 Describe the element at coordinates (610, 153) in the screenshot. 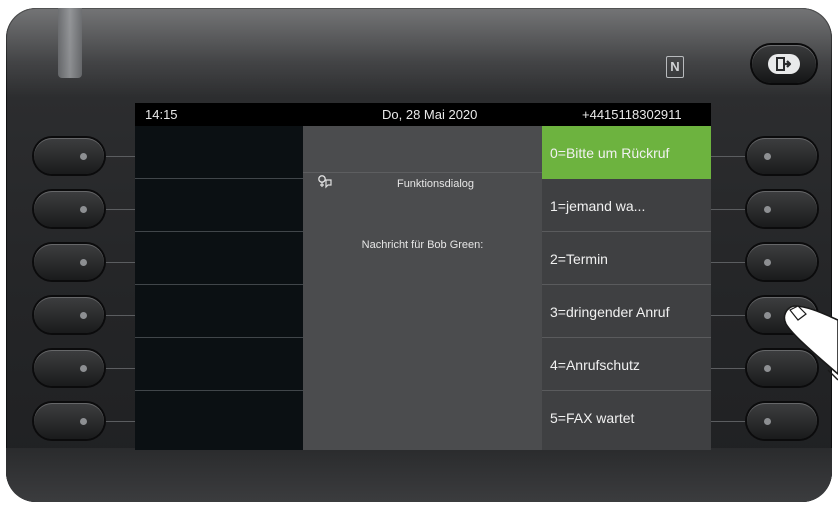

I see `option-label: 0=Bitte um Rückruf` at that location.